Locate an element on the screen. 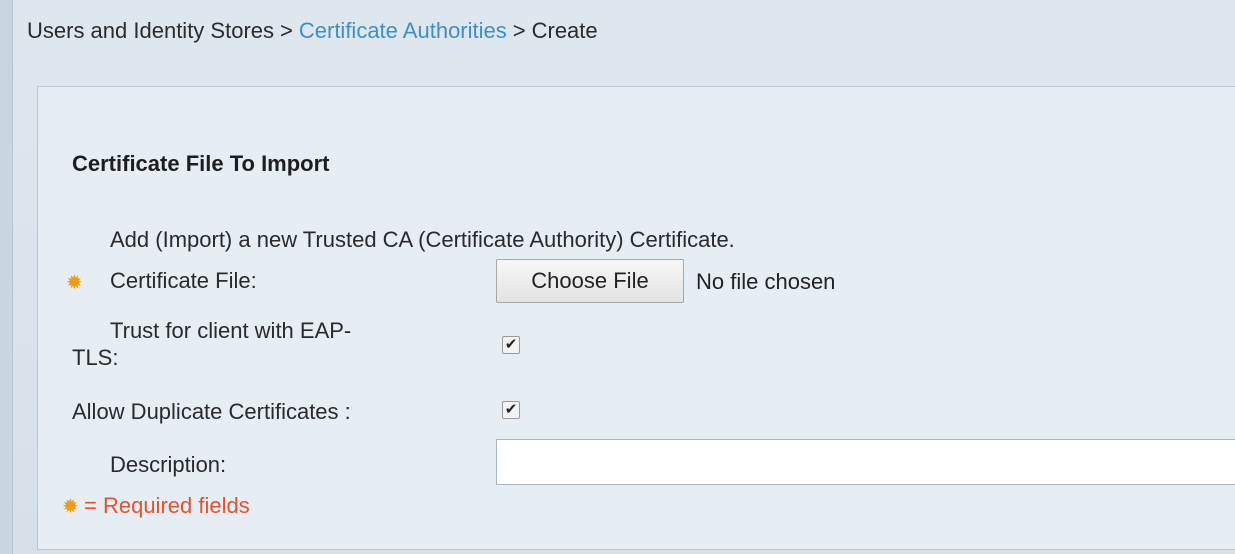 The image size is (1235, 554). file-status-text: No file chosen is located at coordinates (766, 281).